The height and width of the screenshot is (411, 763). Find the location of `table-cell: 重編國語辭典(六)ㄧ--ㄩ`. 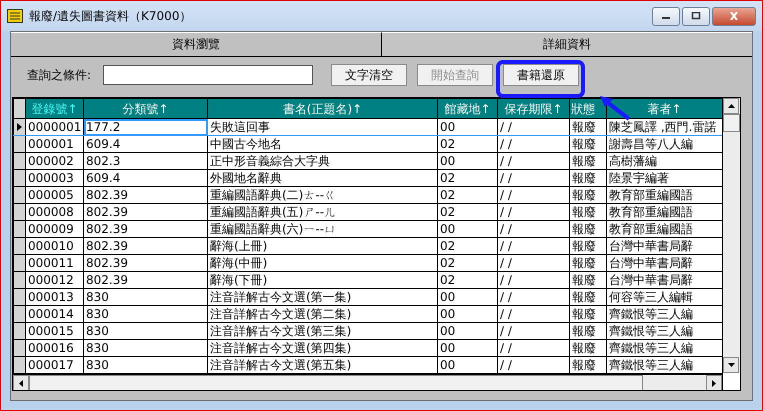

table-cell: 重編國語辭典(六)ㄧ--ㄩ is located at coordinates (323, 229).